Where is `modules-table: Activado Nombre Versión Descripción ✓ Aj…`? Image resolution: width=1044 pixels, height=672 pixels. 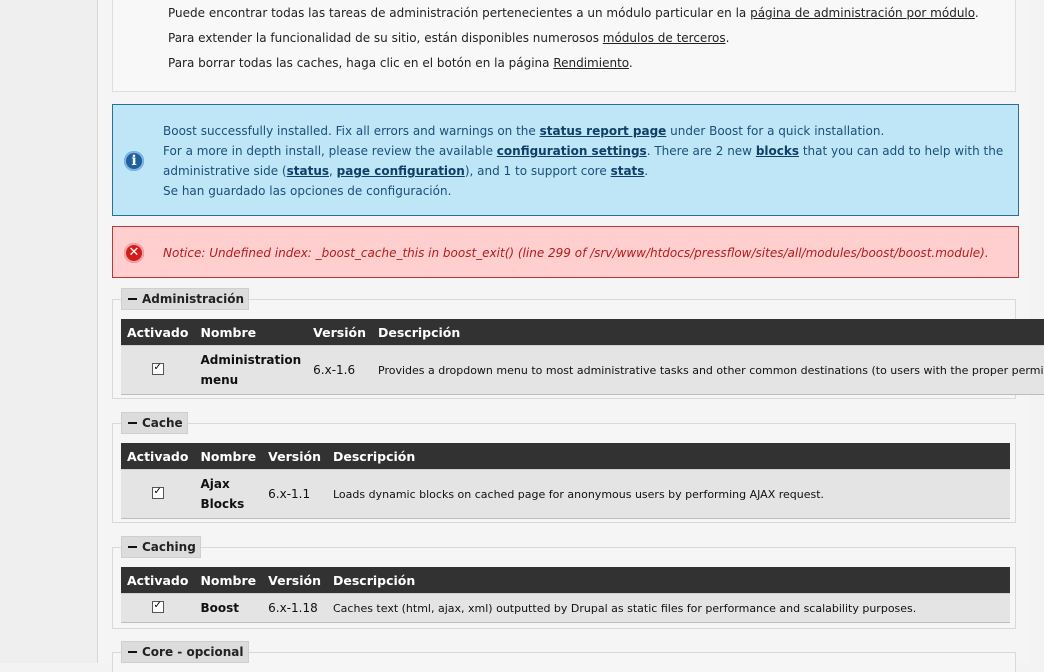 modules-table: Activado Nombre Versión Descripción ✓ Aj… is located at coordinates (565, 481).